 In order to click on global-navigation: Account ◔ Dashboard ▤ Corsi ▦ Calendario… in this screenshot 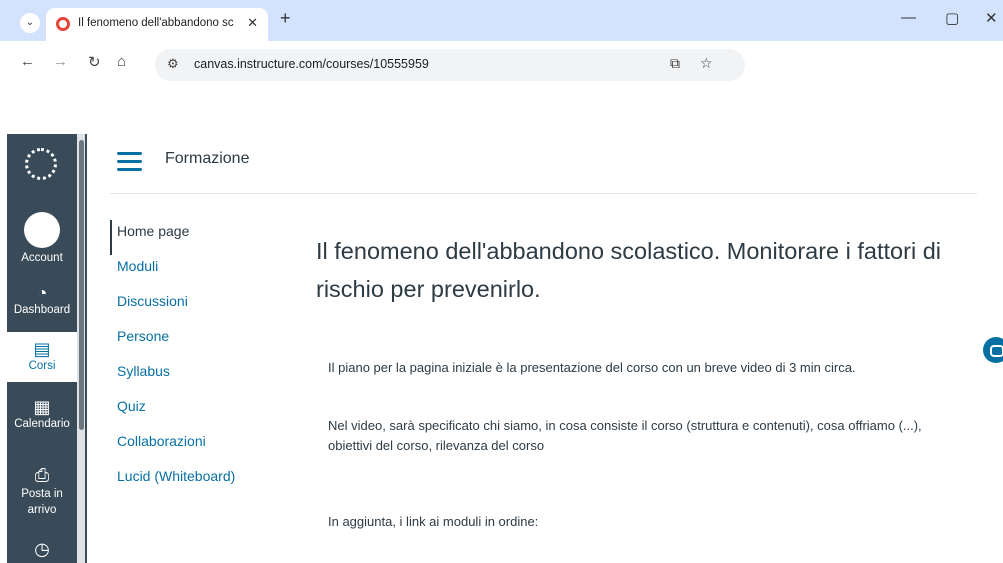, I will do `click(47, 348)`.